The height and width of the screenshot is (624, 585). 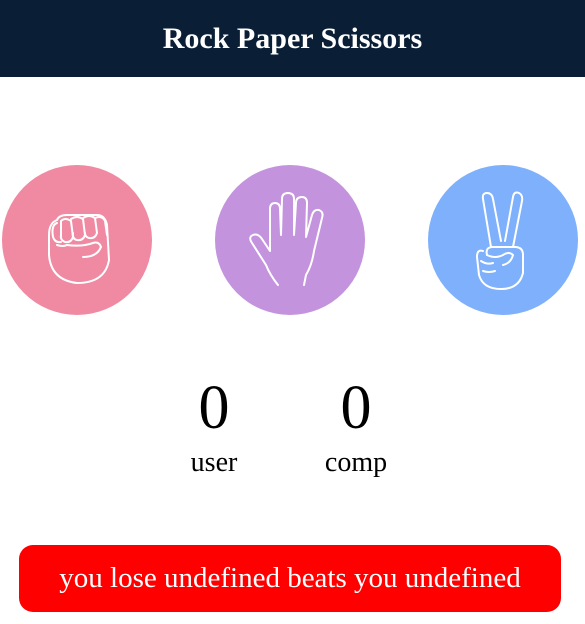 I want to click on result-message: you lose undefined beats you undefined, so click(x=290, y=578).